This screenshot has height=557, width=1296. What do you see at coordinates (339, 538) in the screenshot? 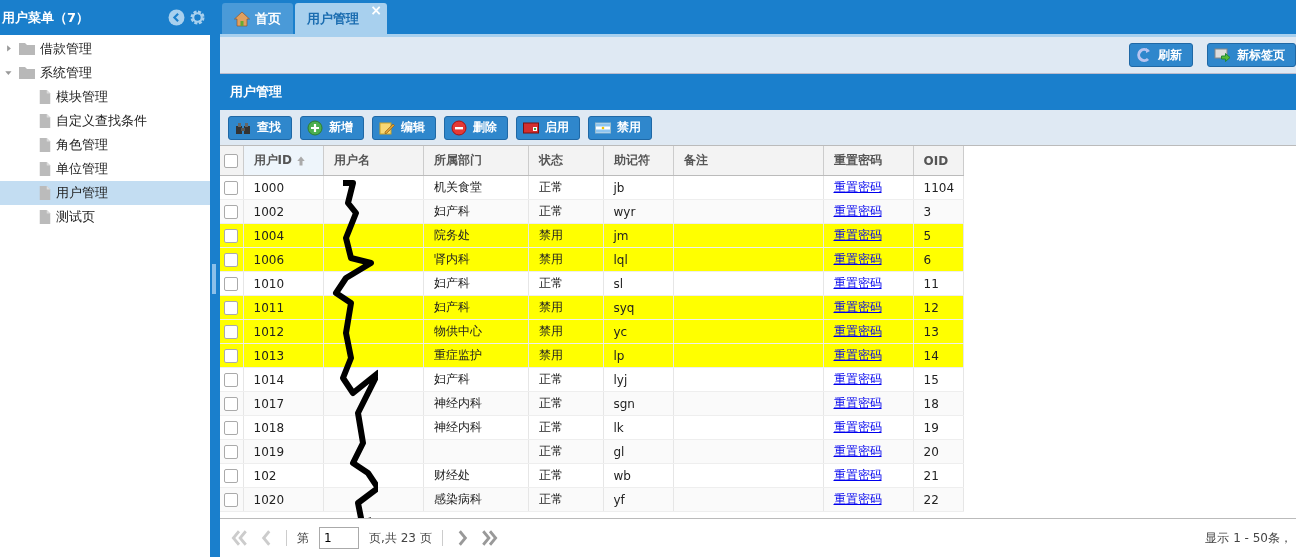
I see `page-input: 1` at bounding box center [339, 538].